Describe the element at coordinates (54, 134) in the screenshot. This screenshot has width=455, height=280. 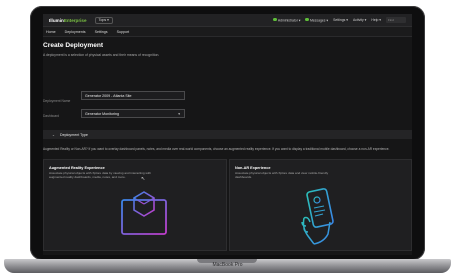
I see `chevron-down-icon: ⌄` at that location.